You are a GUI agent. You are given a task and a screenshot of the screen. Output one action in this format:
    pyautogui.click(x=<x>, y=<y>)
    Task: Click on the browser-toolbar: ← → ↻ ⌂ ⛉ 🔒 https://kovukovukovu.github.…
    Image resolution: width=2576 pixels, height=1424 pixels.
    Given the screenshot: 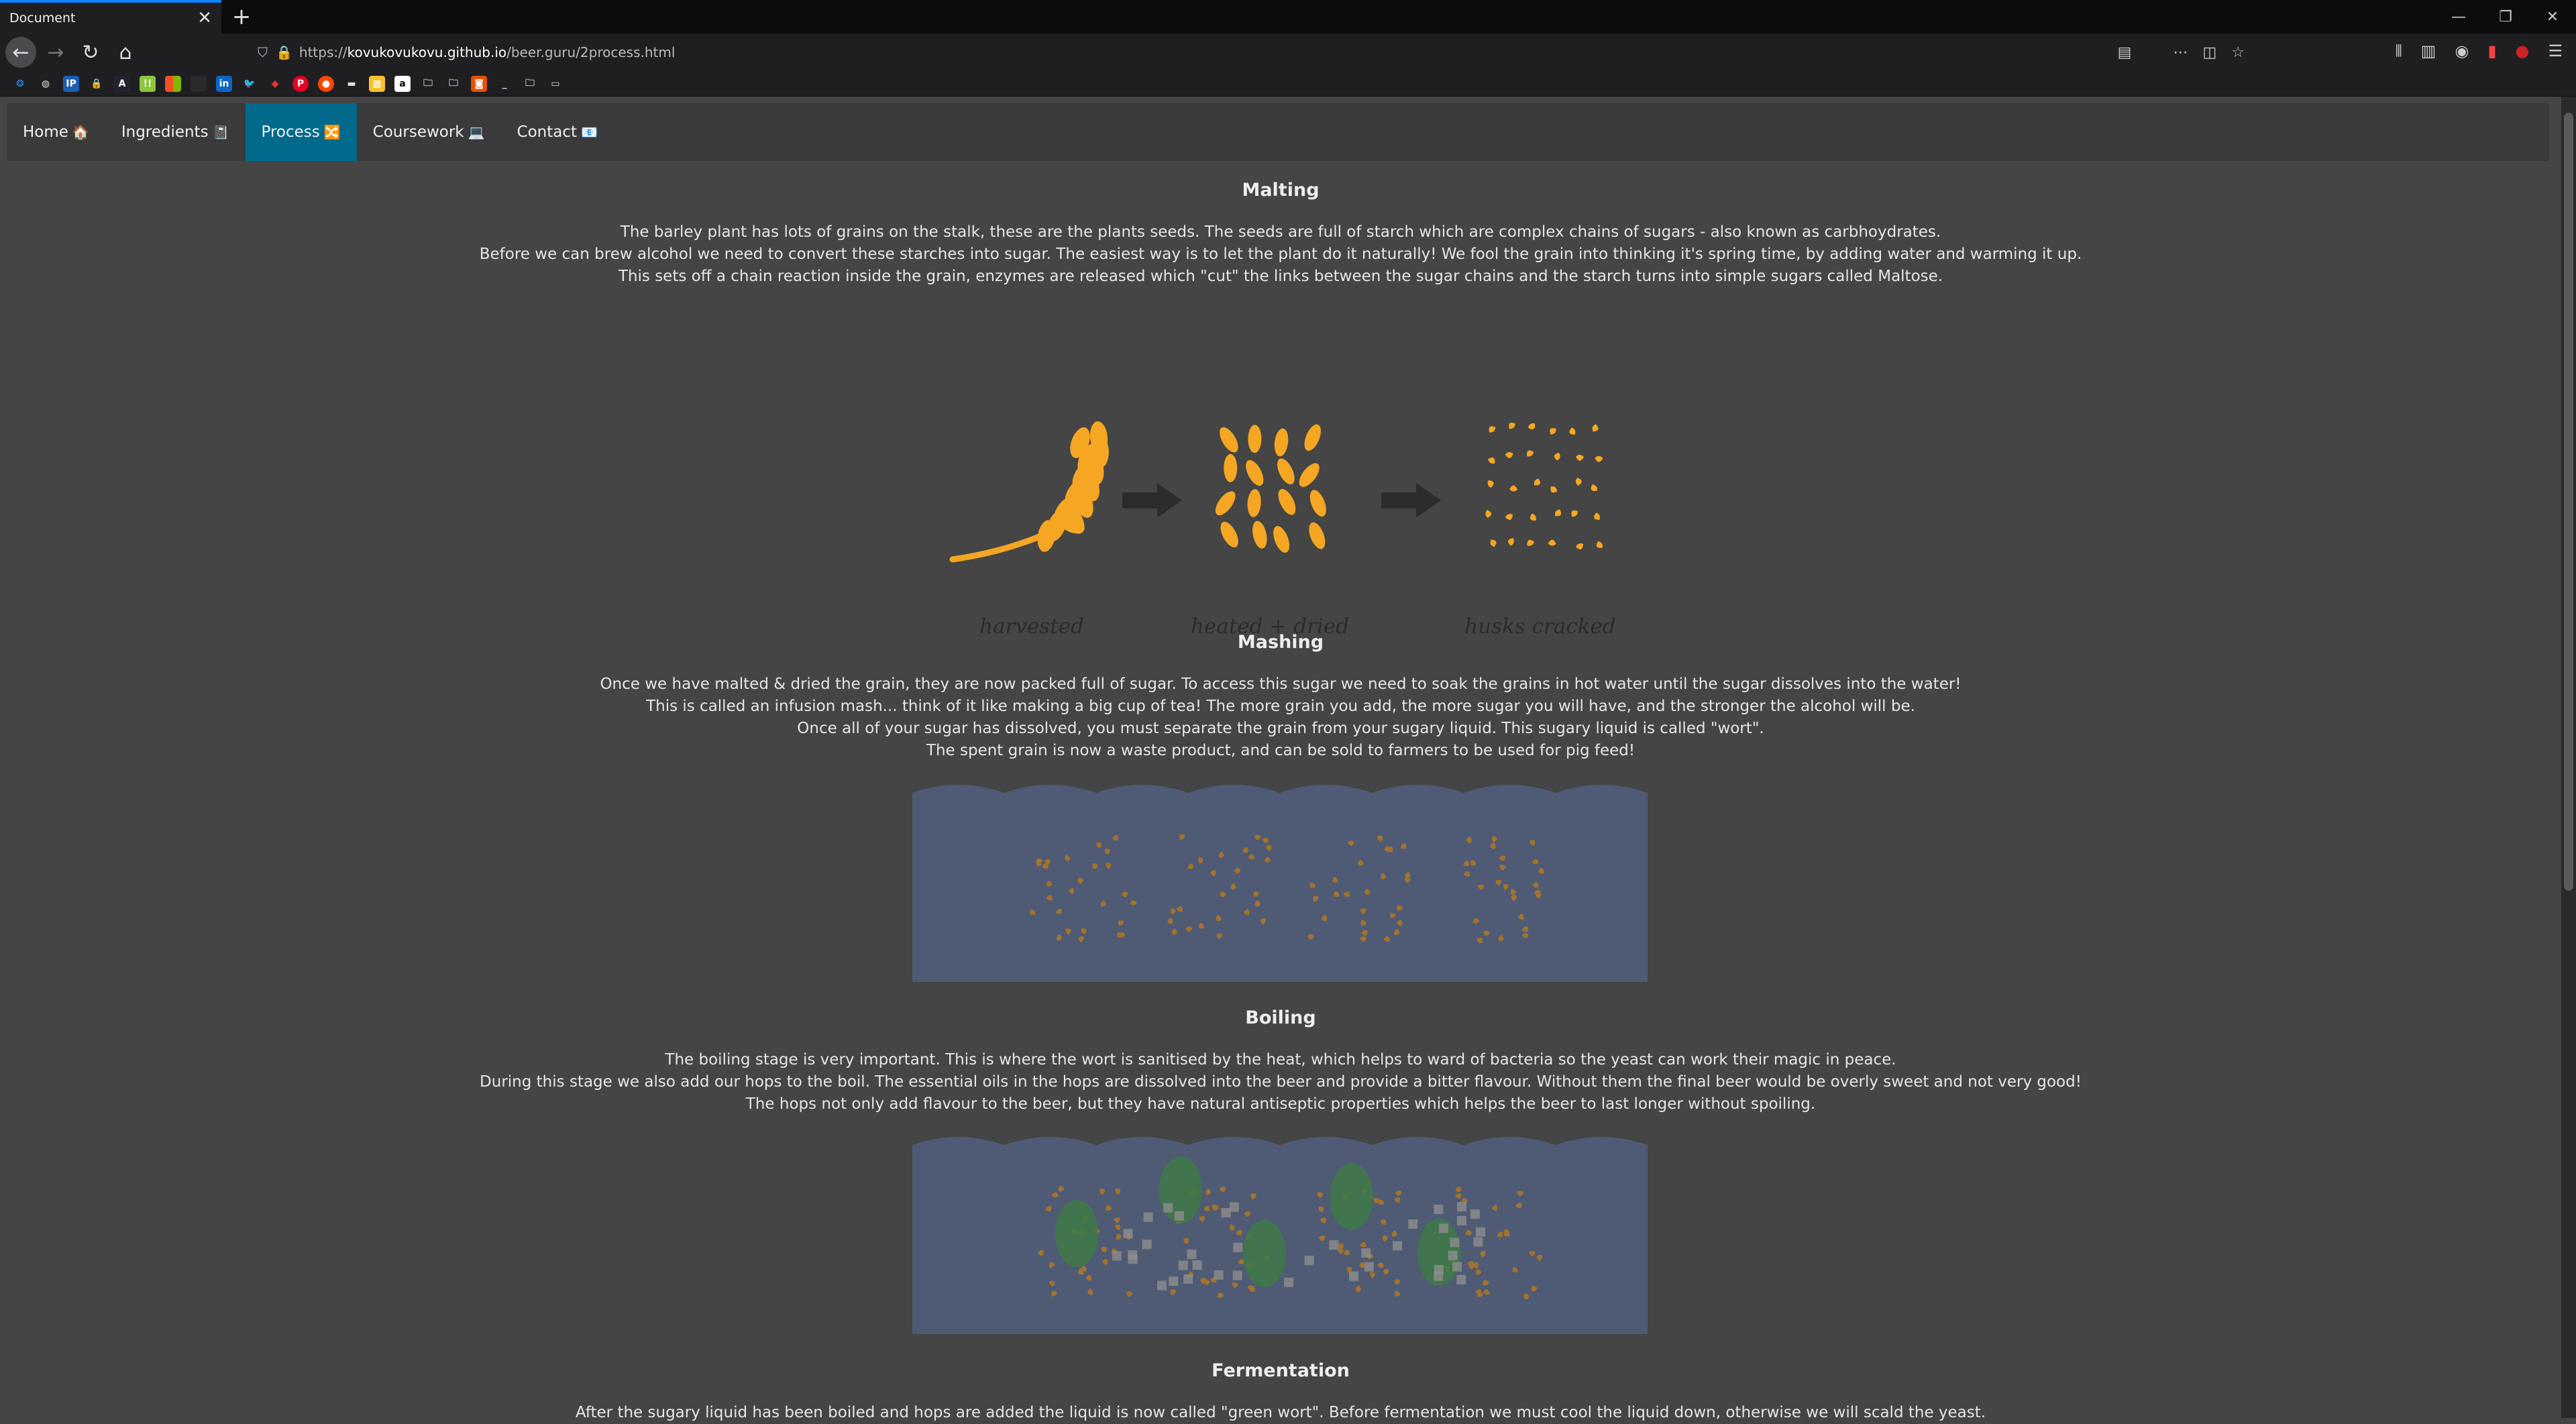 What is the action you would take?
    pyautogui.click(x=1288, y=53)
    